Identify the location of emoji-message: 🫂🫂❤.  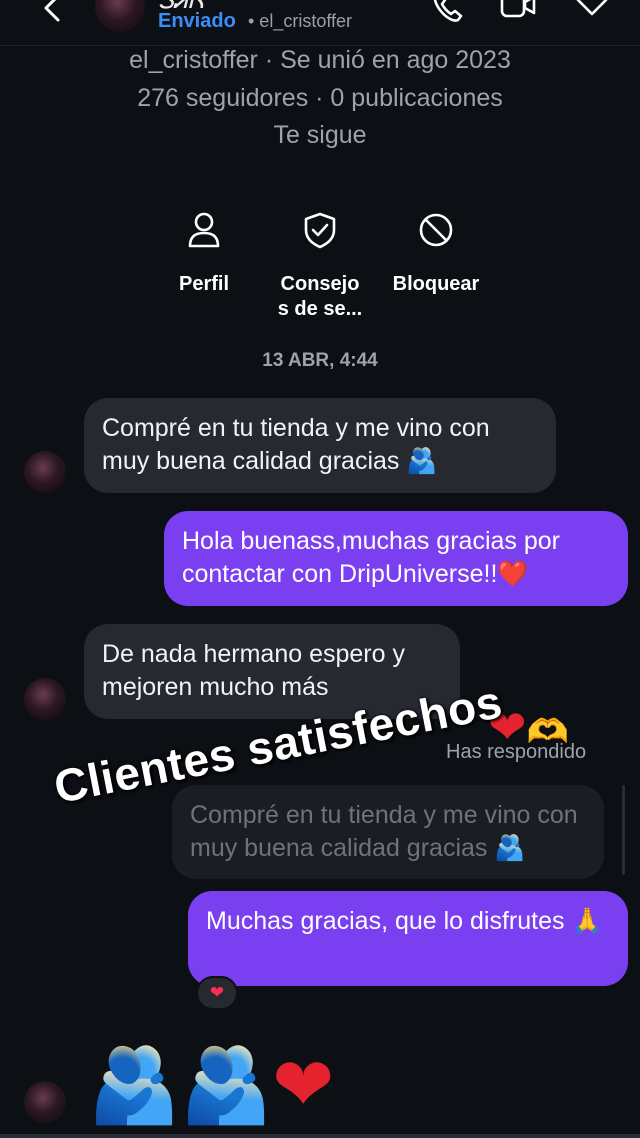
(211, 1085).